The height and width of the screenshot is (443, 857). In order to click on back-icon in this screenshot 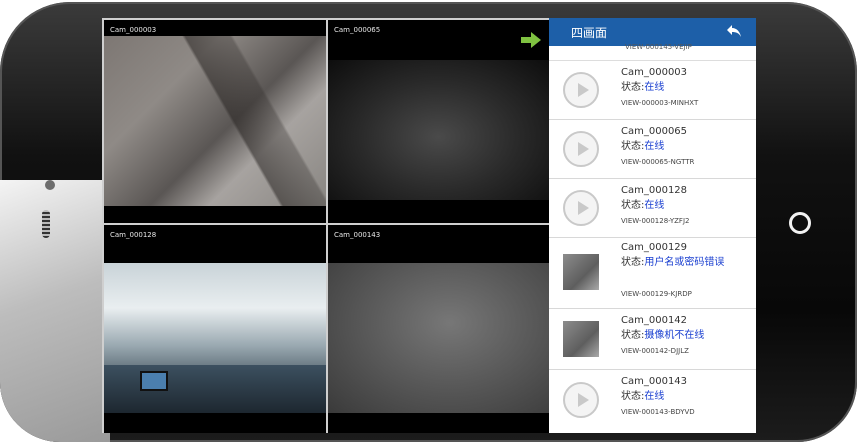, I will do `click(734, 31)`.